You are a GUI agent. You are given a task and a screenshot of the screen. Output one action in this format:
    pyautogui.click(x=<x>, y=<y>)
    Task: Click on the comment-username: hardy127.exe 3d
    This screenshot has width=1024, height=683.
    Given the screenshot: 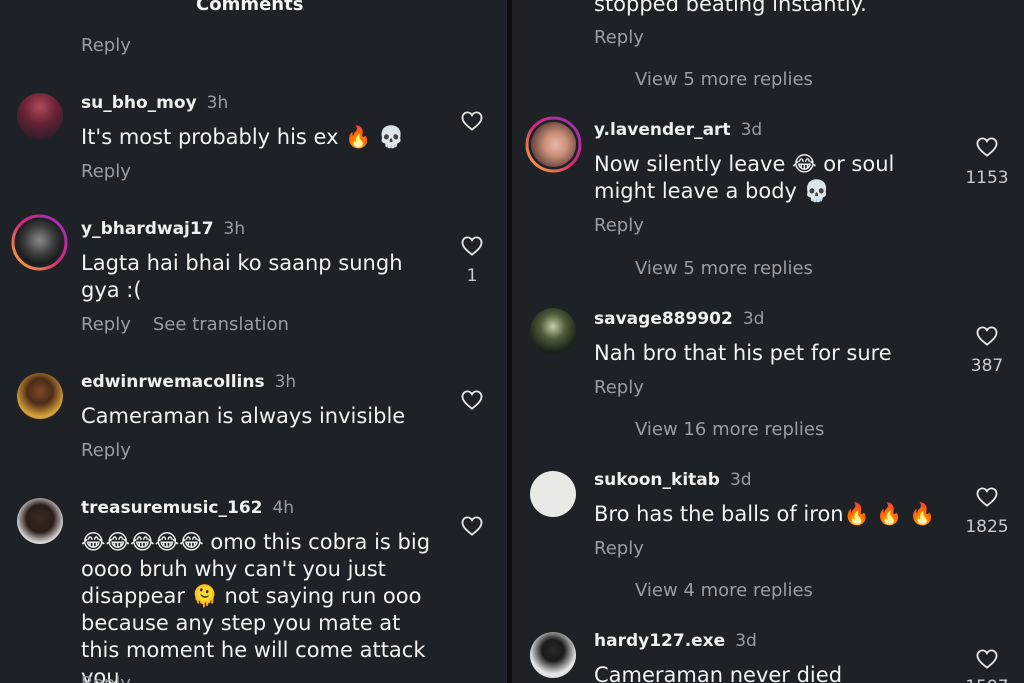 What is the action you would take?
    pyautogui.click(x=675, y=641)
    